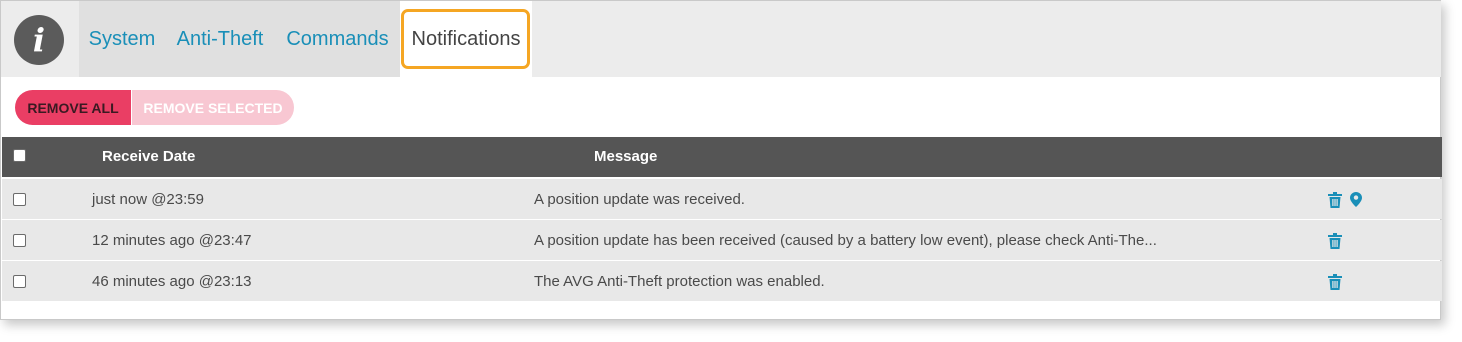 The image size is (1462, 342). What do you see at coordinates (220, 39) in the screenshot?
I see `tab-anti-theft: Anti-Theft` at bounding box center [220, 39].